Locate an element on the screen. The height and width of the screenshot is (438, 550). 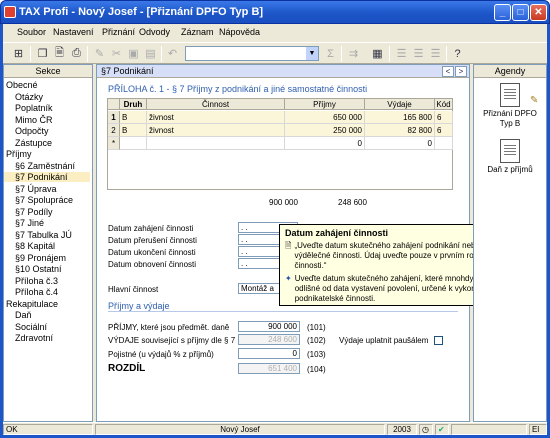
sigma-icon: Σ is located at coordinates (330, 53).